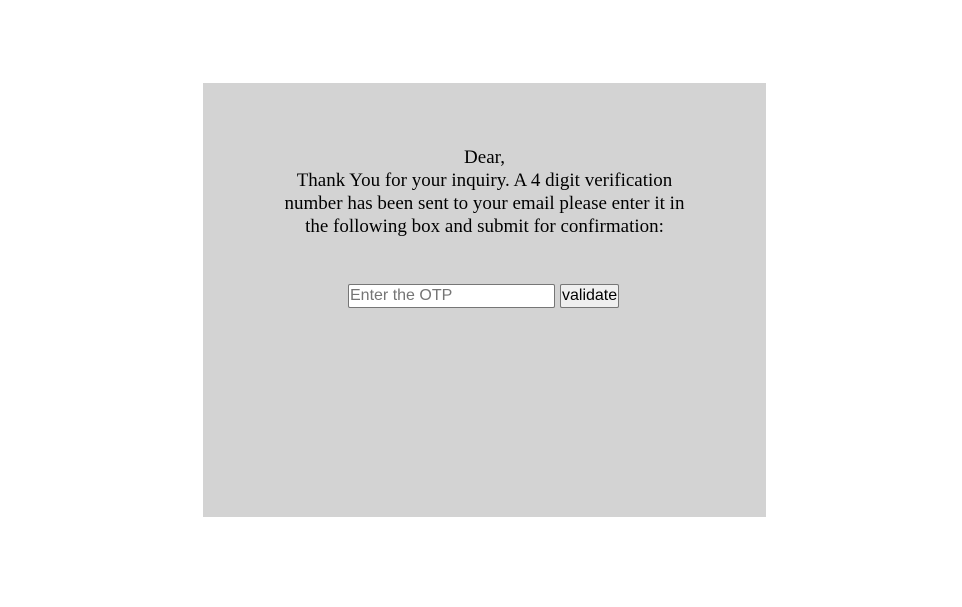 This screenshot has width=962, height=607. Describe the element at coordinates (451, 296) in the screenshot. I see `otp-input` at that location.